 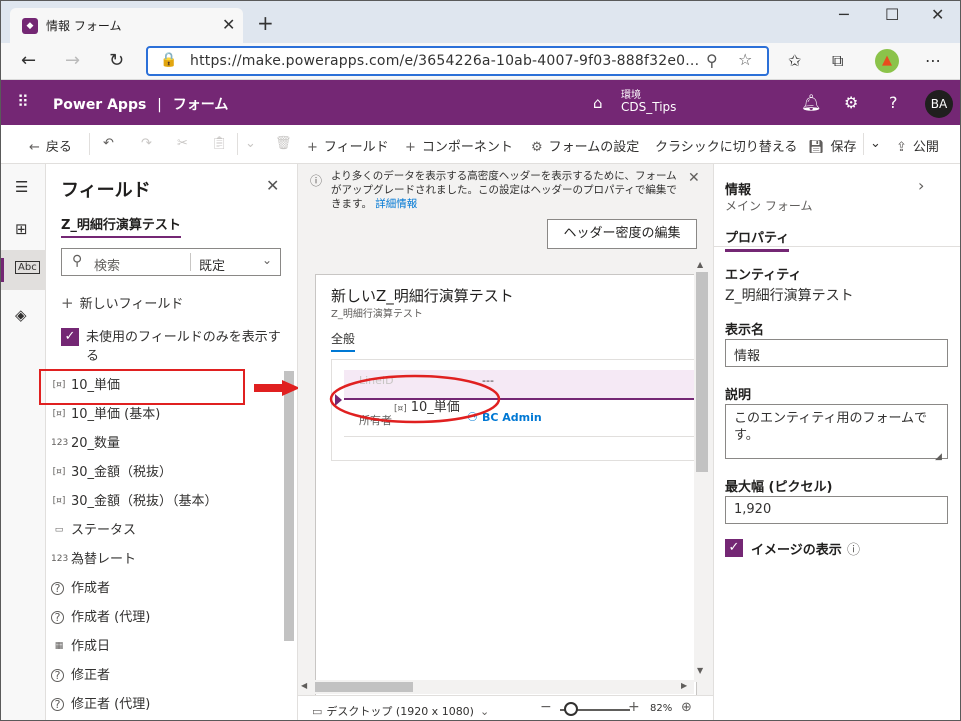 What do you see at coordinates (272, 185) in the screenshot?
I see `close-panel-icon: ✕` at bounding box center [272, 185].